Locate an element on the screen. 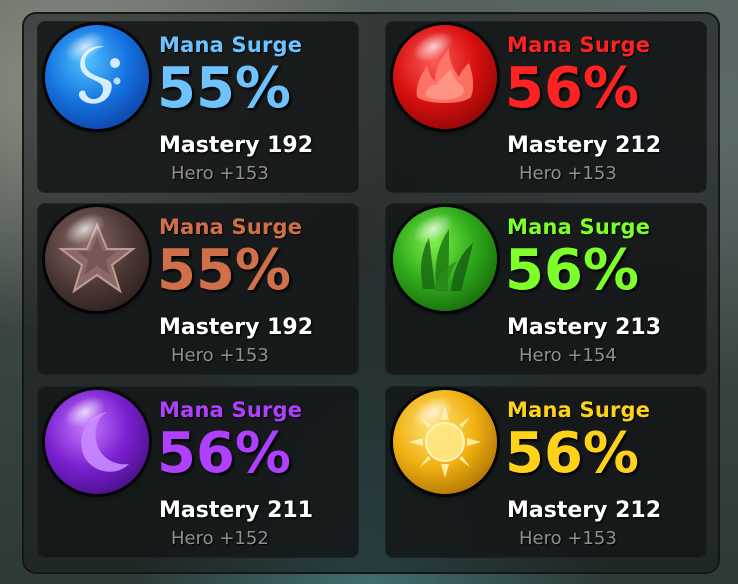 The width and height of the screenshot is (738, 584). card-water: Mana Surge 55% Mastery 192 Hero +153 is located at coordinates (198, 107).